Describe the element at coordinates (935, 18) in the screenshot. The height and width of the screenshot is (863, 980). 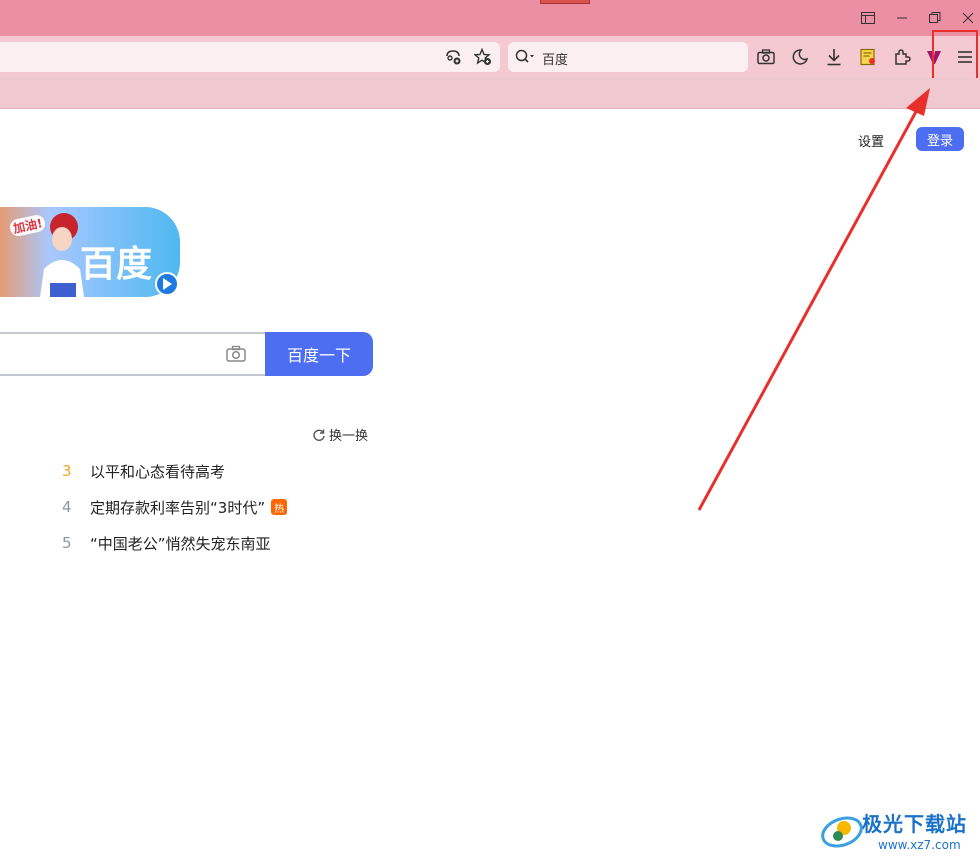
I see `restore-icon` at that location.